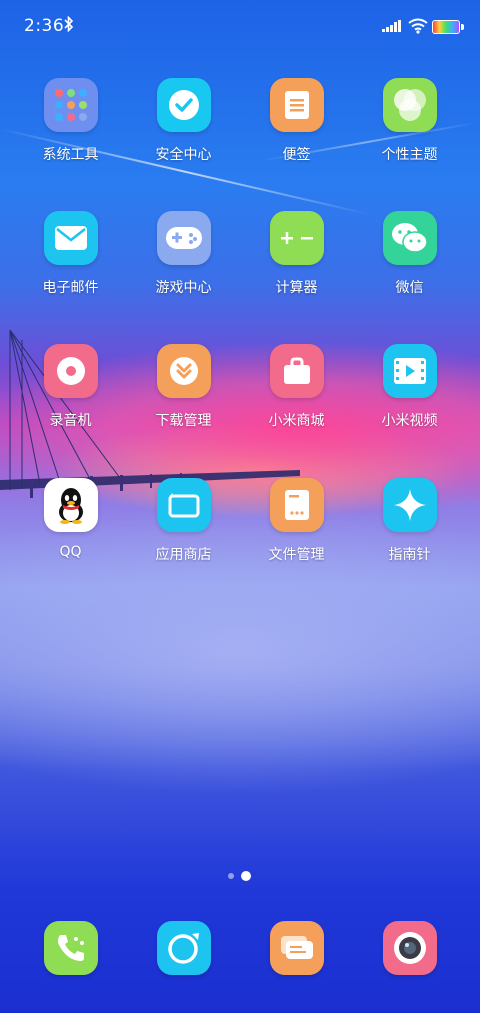  What do you see at coordinates (231, 876) in the screenshot?
I see `page-dot` at bounding box center [231, 876].